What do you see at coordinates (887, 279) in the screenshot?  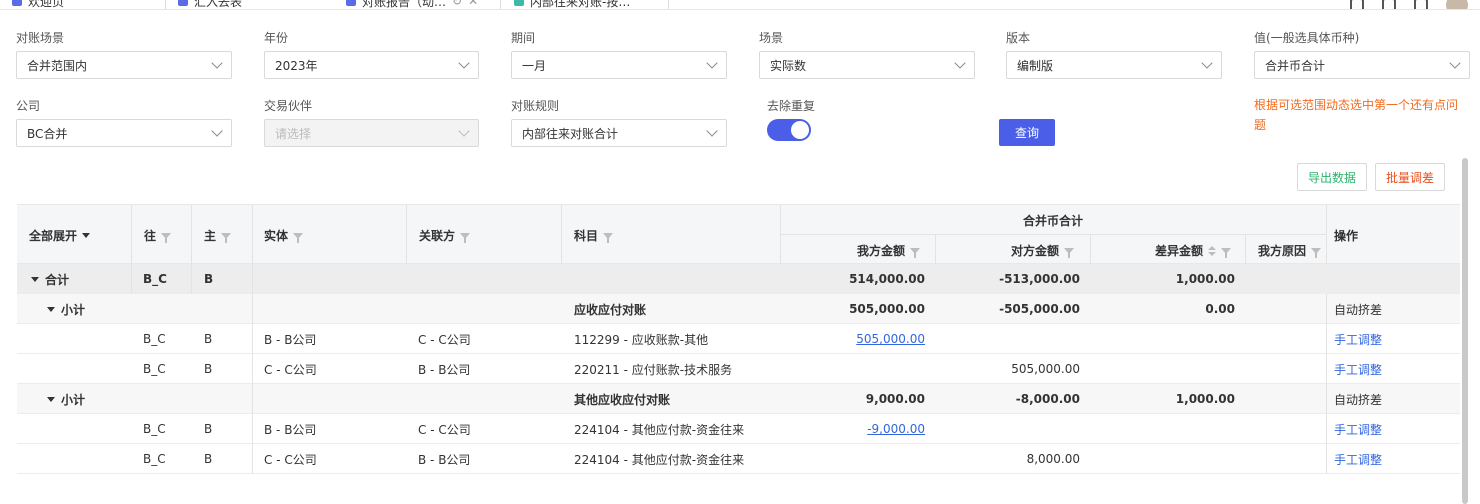 I see `cell-my-amount: 514,000.00` at bounding box center [887, 279].